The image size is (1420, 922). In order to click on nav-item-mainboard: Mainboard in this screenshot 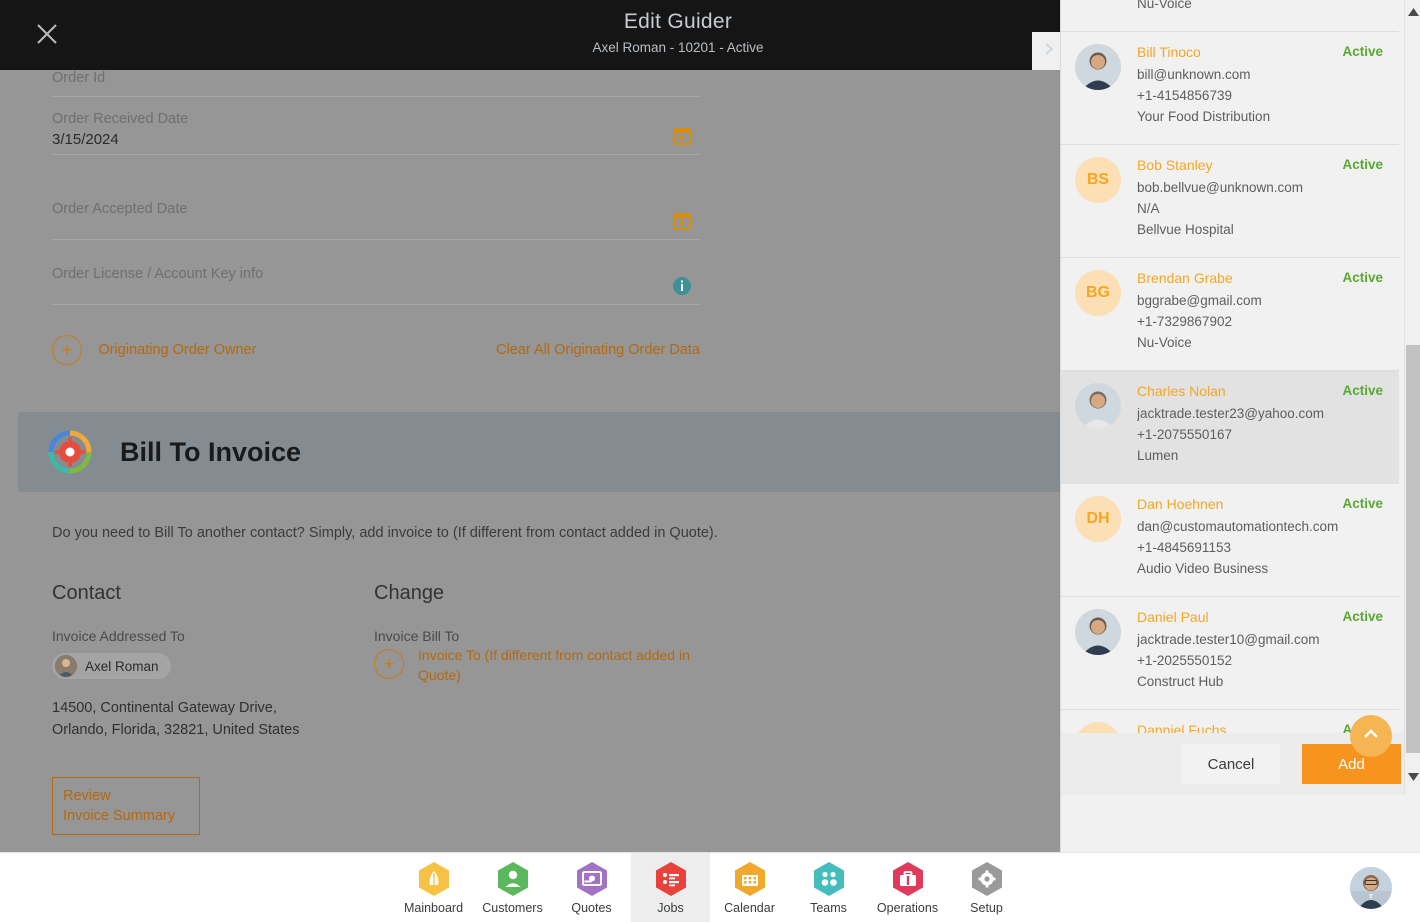, I will do `click(433, 887)`.